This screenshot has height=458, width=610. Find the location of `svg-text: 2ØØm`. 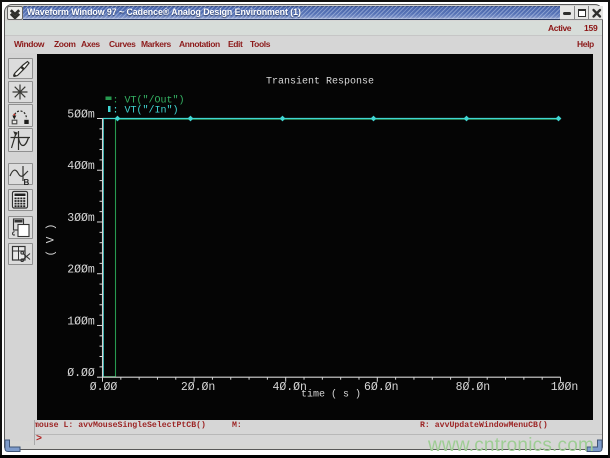

svg-text: 2ØØm is located at coordinates (81, 270).